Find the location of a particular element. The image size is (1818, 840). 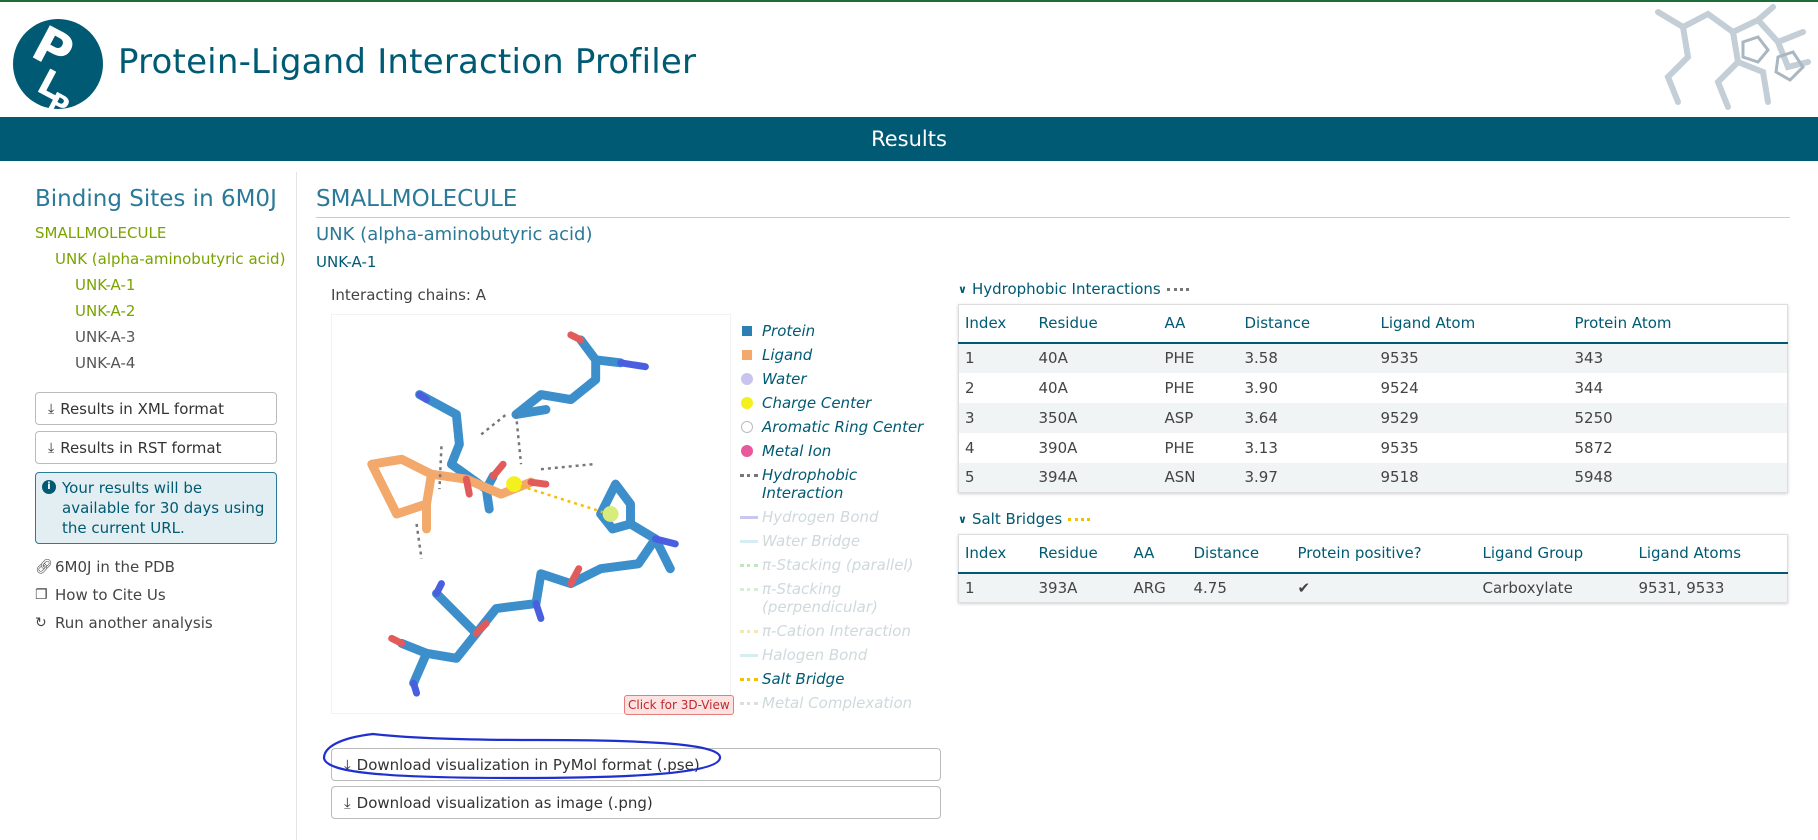

sidebar-ligand: UNK (alpha-aminobutyric acid) is located at coordinates (175, 259).